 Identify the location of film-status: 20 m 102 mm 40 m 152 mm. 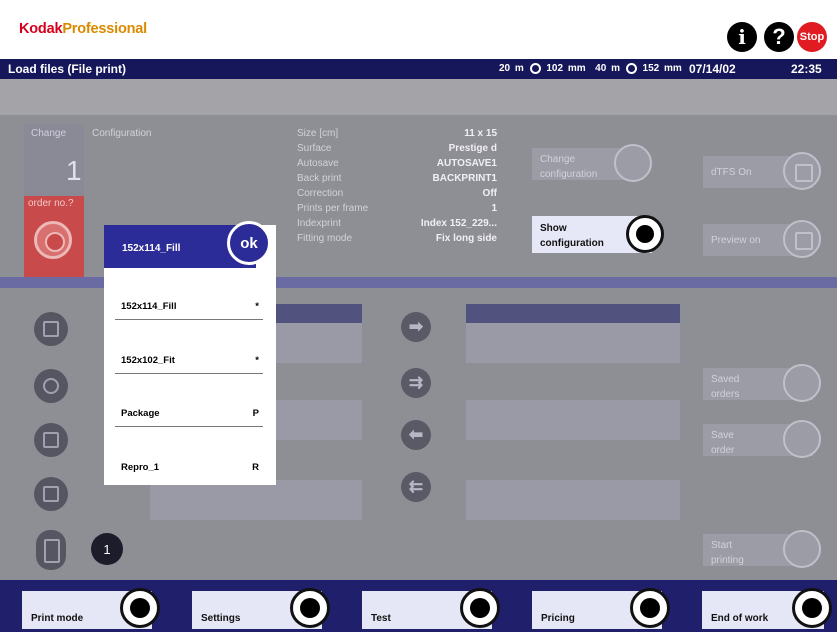
(590, 68).